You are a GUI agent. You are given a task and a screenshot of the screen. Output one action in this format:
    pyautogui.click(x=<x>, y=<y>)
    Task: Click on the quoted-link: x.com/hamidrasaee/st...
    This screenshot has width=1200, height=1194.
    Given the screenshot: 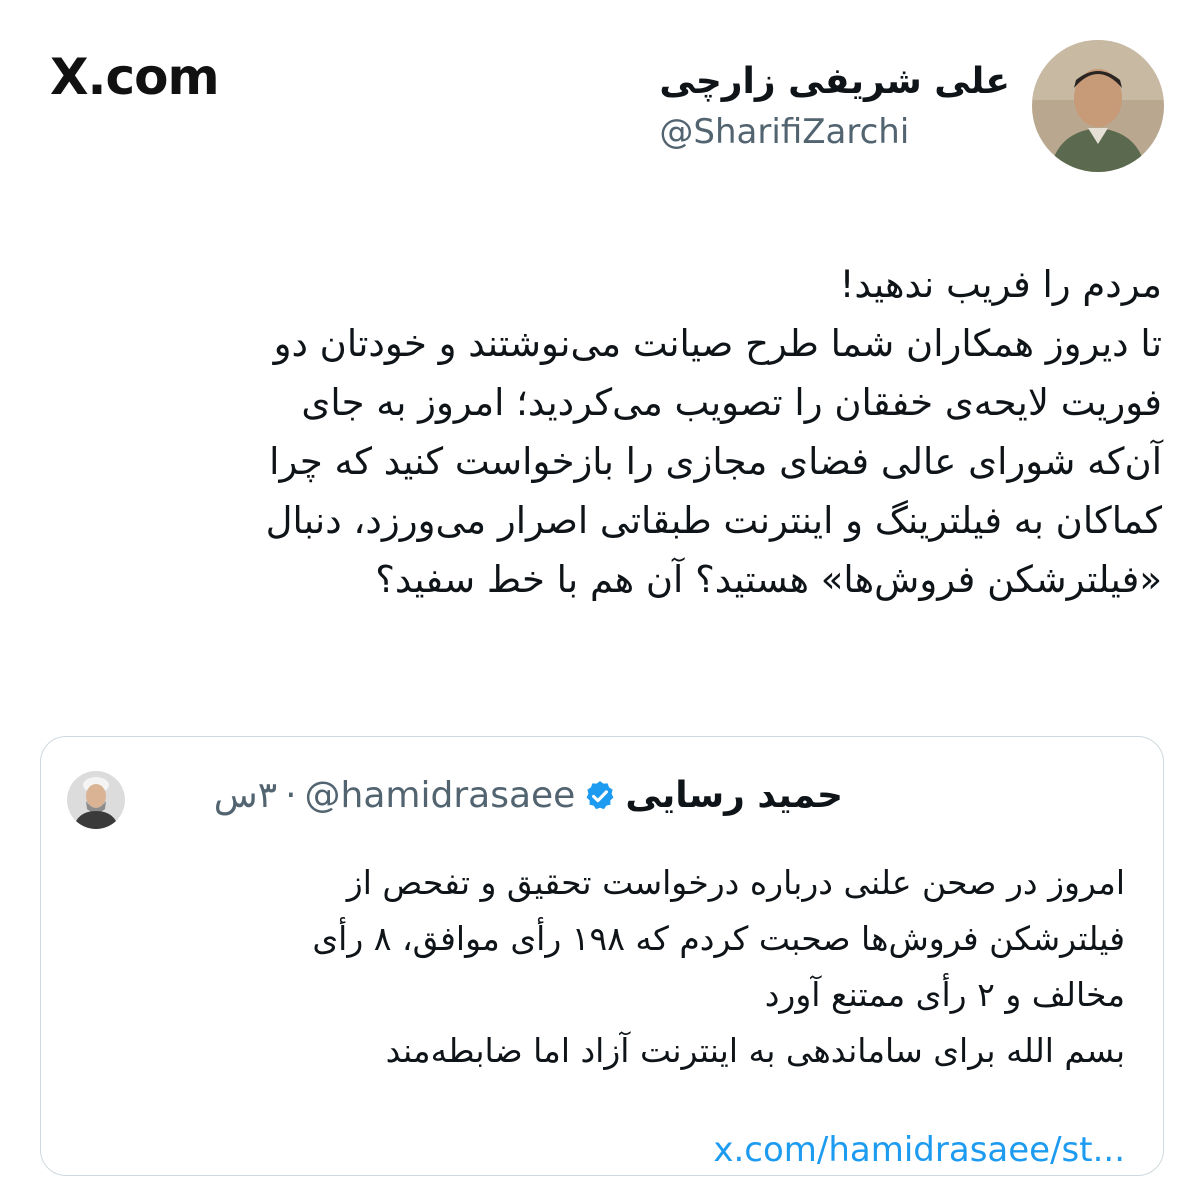 What is the action you would take?
    pyautogui.click(x=919, y=1150)
    